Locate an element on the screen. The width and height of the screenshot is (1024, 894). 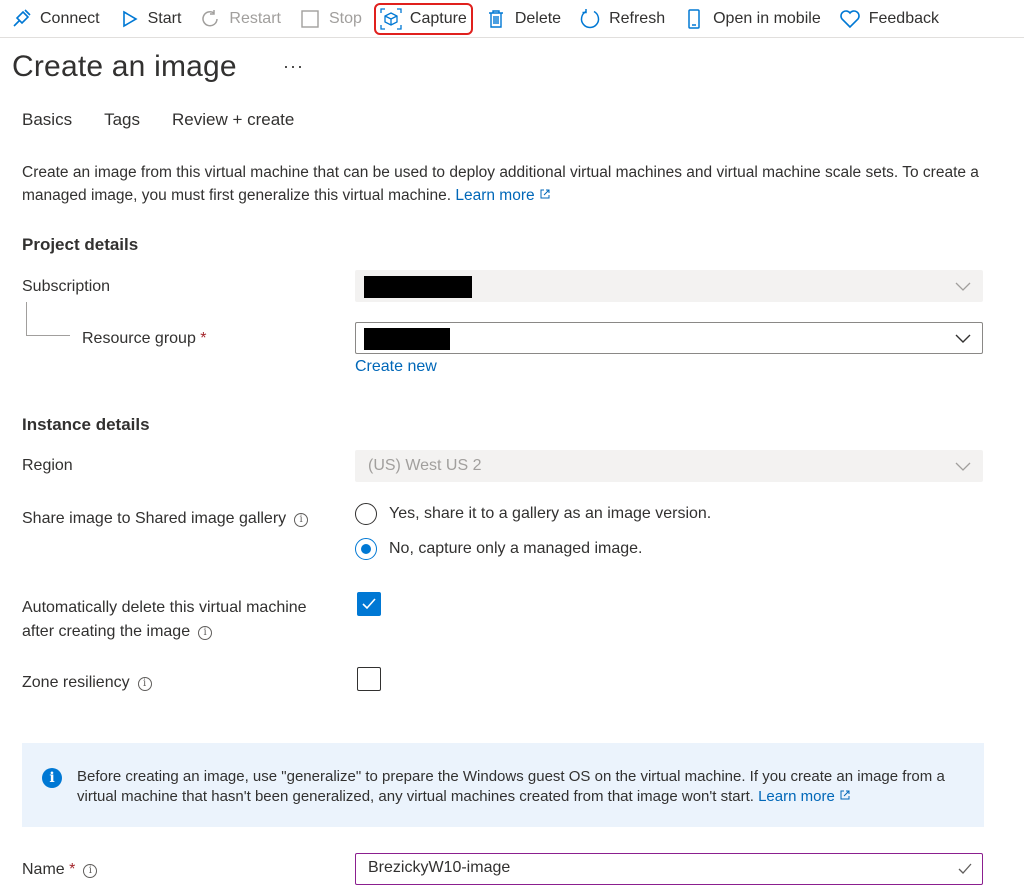
connect-label: Connect is located at coordinates (70, 18).